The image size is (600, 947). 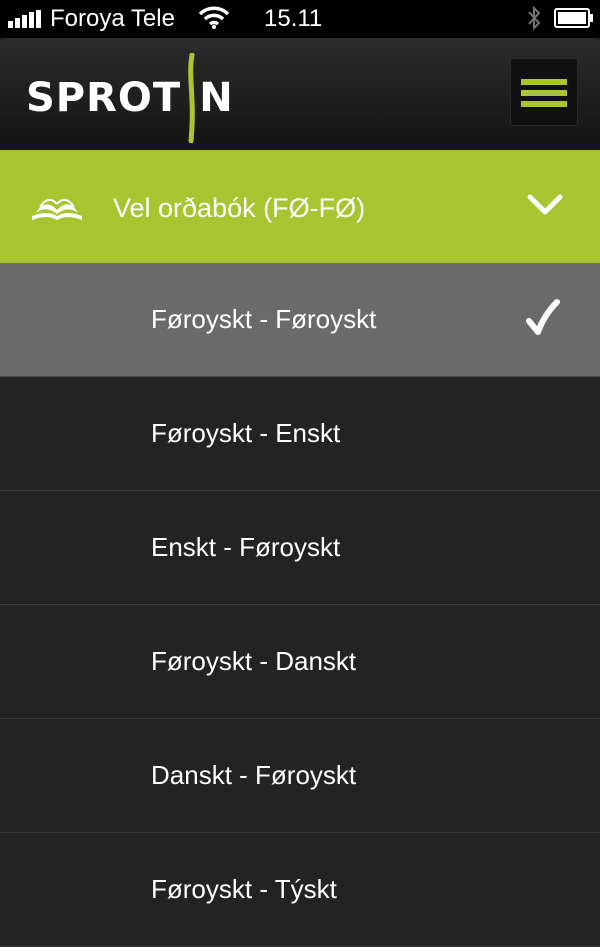 What do you see at coordinates (246, 547) in the screenshot?
I see `list-item-label: Enskt - Føroyskt` at bounding box center [246, 547].